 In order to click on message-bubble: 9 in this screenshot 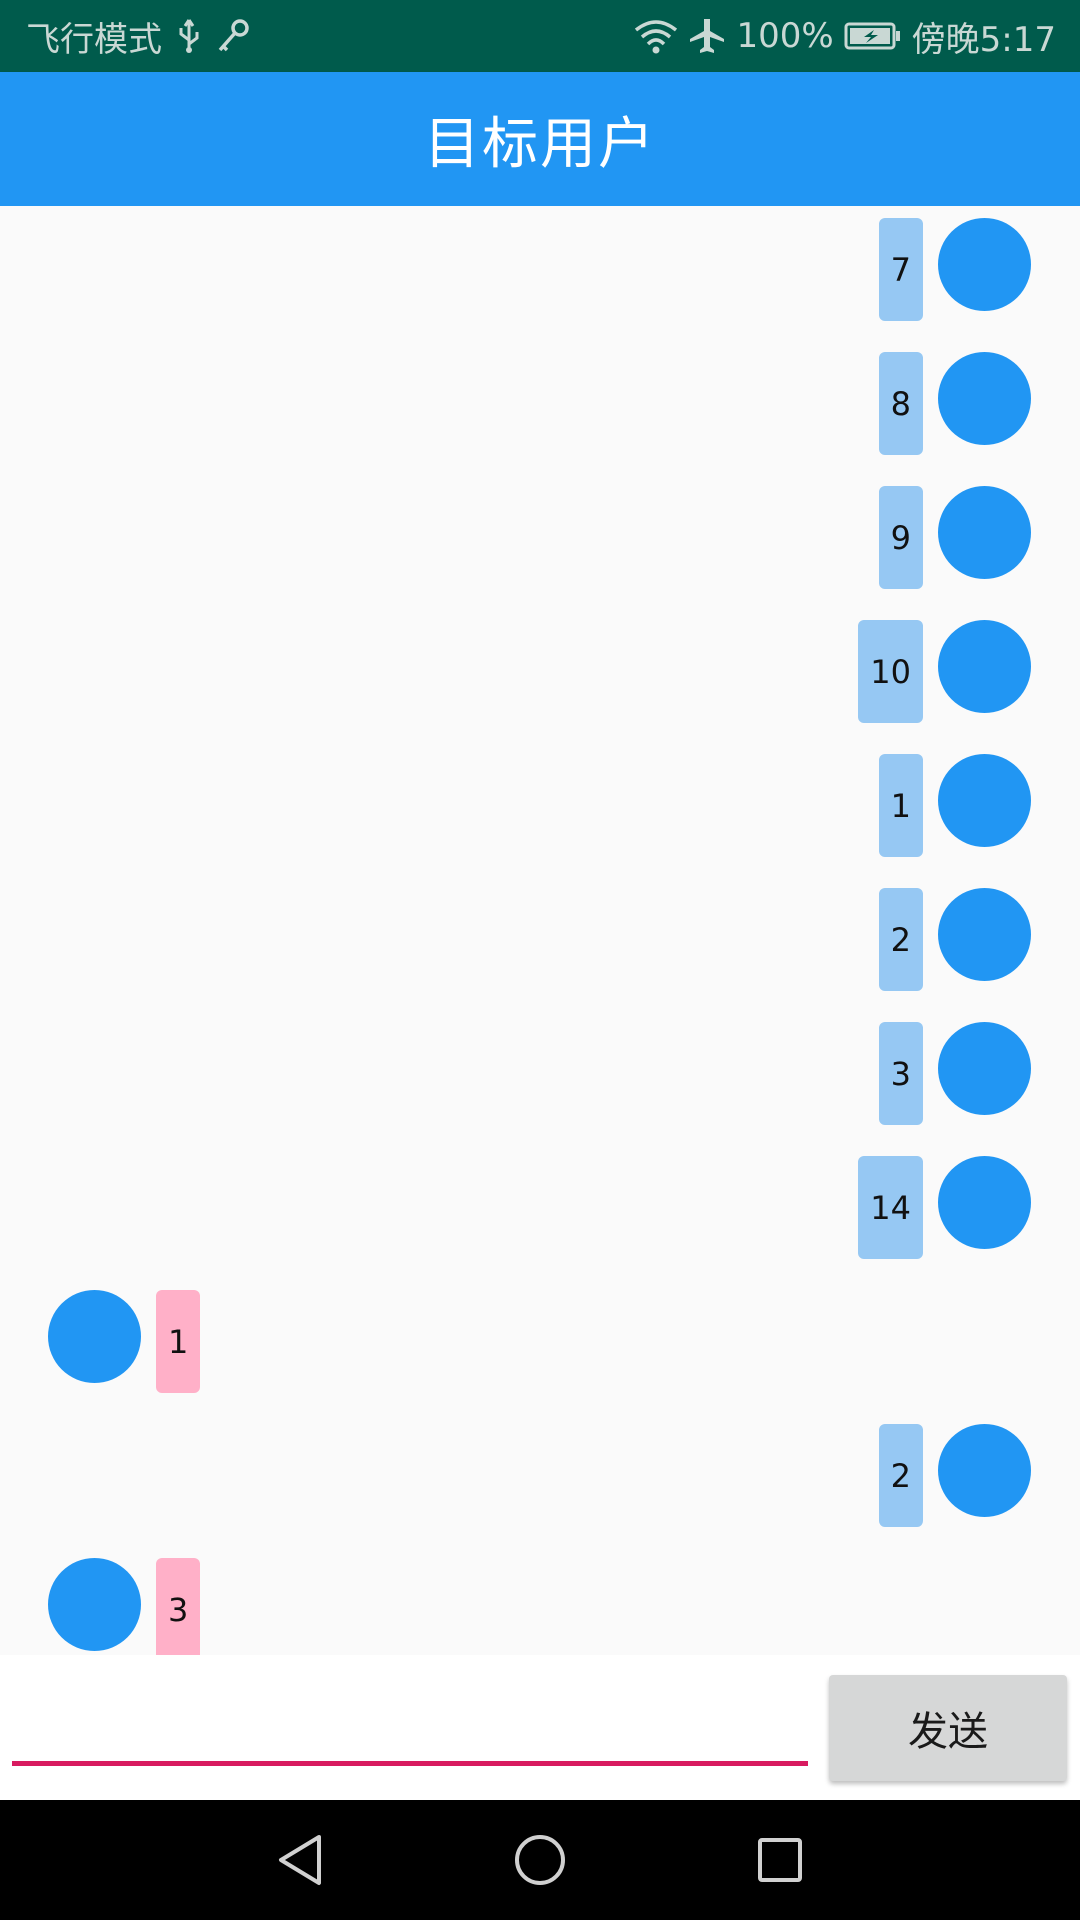, I will do `click(900, 537)`.